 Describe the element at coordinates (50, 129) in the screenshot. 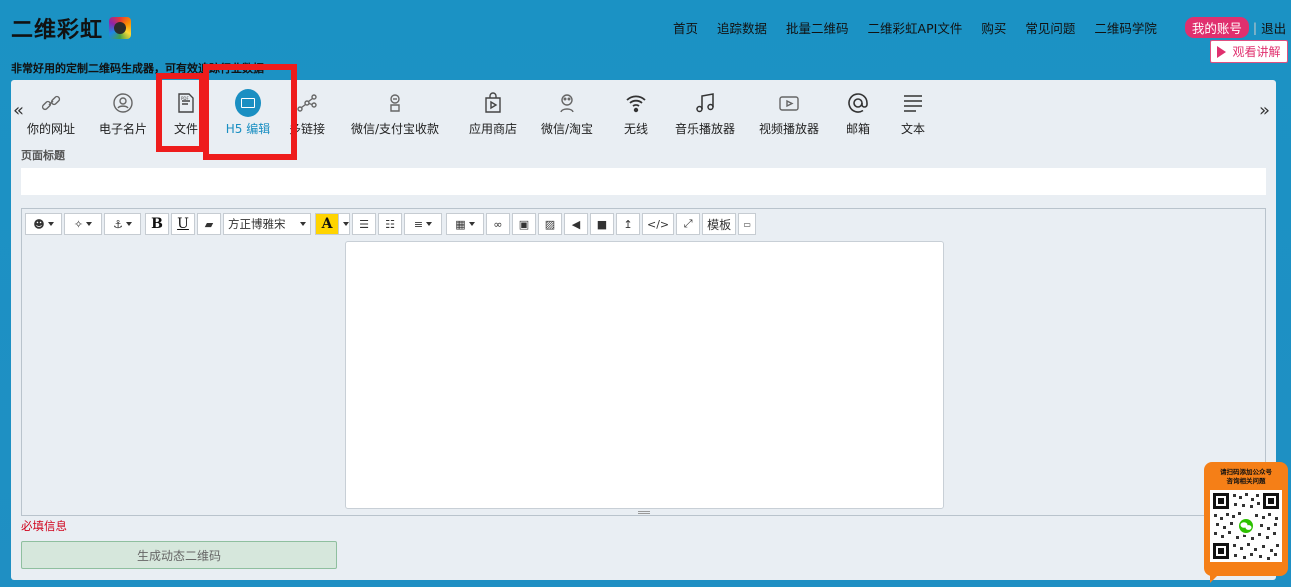

I see `type-label: 你的网址` at that location.